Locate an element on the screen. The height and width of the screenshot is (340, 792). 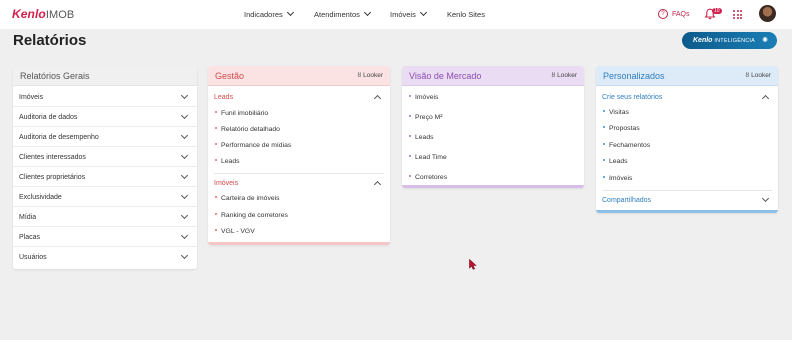
list-item: Carteira de imóveis is located at coordinates (247, 198).